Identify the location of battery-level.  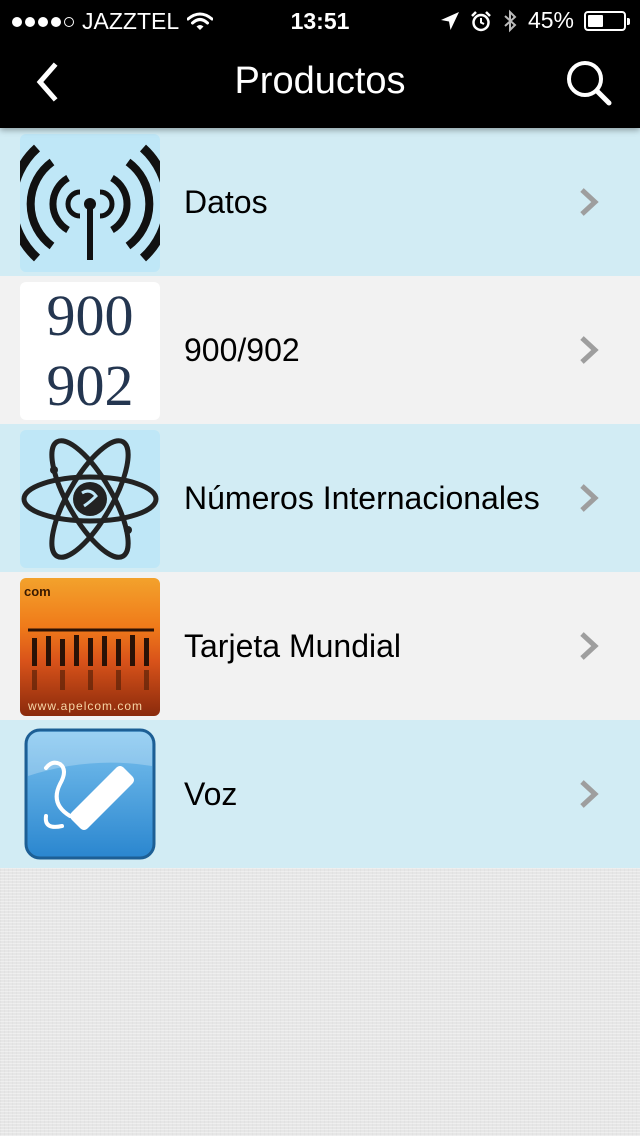
(596, 20).